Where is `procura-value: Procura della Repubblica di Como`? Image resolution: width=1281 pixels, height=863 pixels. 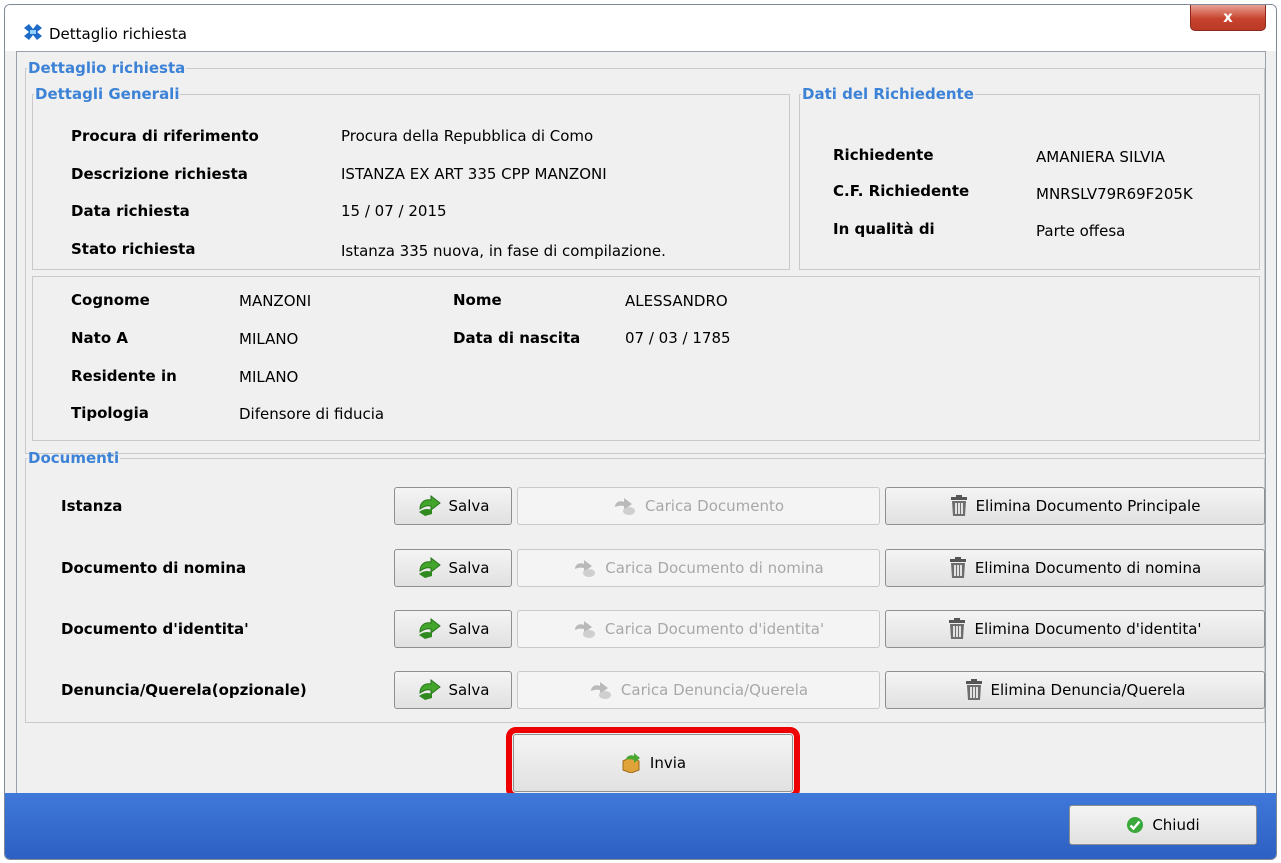 procura-value: Procura della Repubblica di Como is located at coordinates (467, 136).